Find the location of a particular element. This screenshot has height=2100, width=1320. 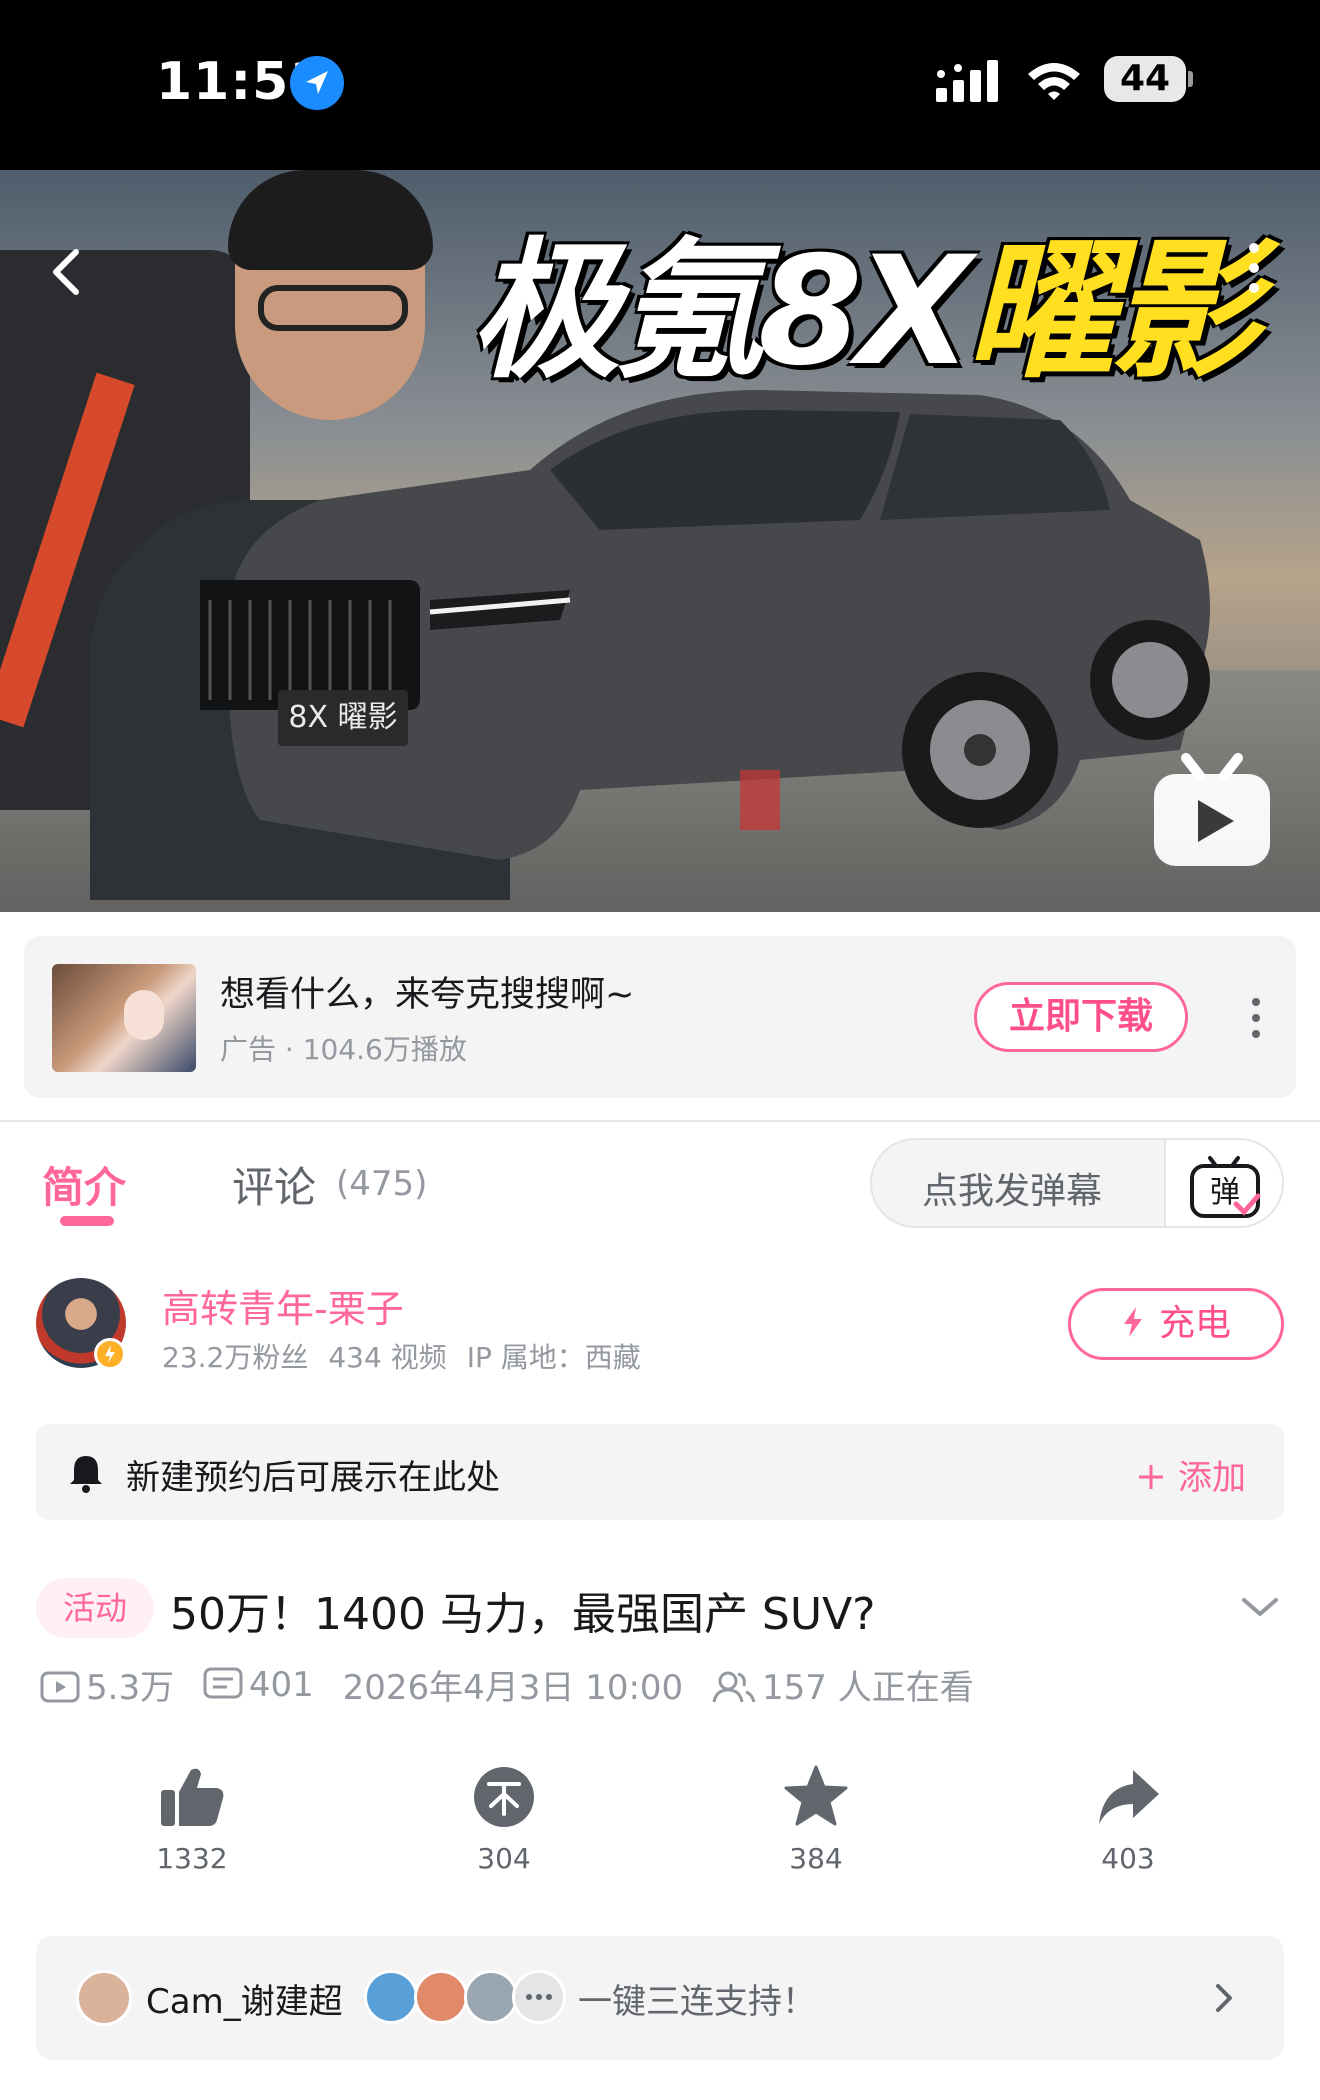

ad-title: 想看什么，来夸克搜搜啊~ is located at coordinates (427, 991).